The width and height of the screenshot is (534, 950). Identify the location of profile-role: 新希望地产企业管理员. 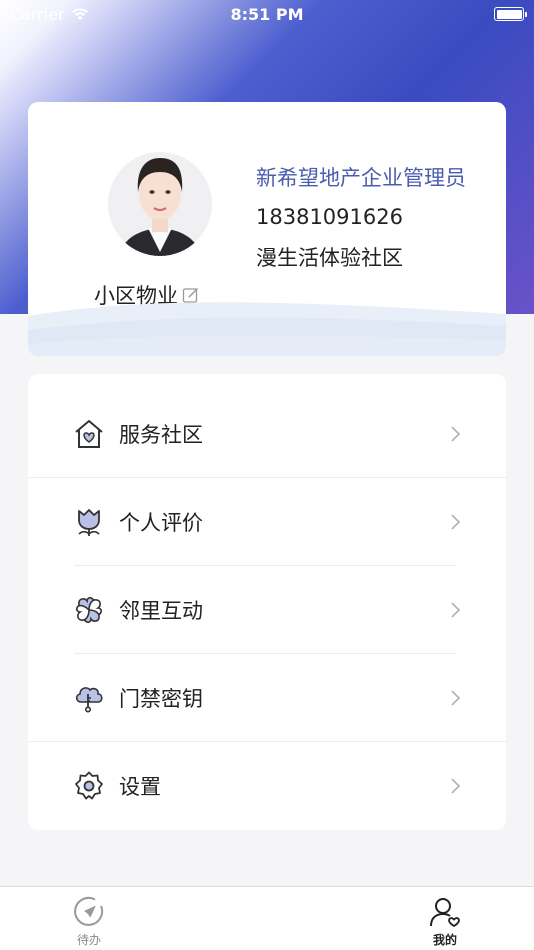
(361, 178).